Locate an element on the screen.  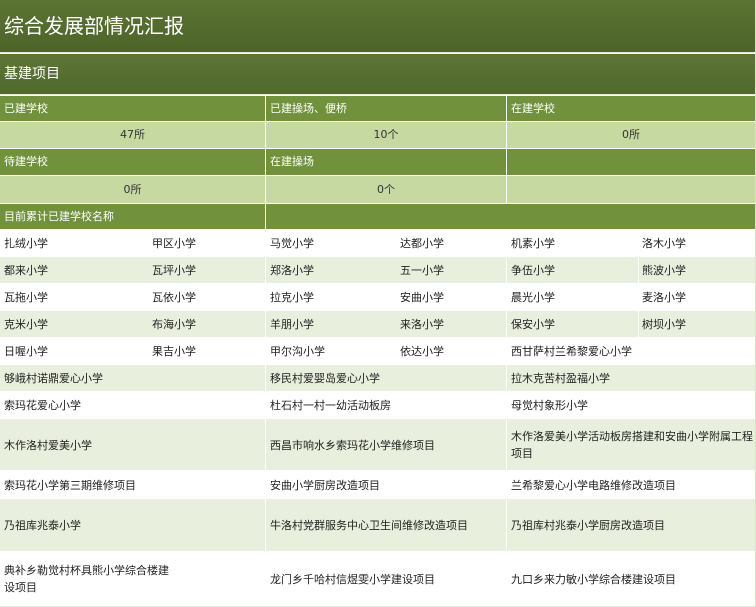
playground-bridge-value: 10个 is located at coordinates (386, 135).